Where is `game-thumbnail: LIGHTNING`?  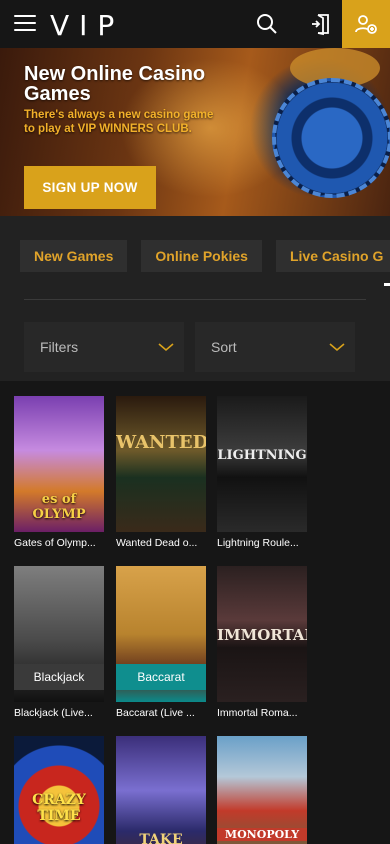 game-thumbnail: LIGHTNING is located at coordinates (262, 464).